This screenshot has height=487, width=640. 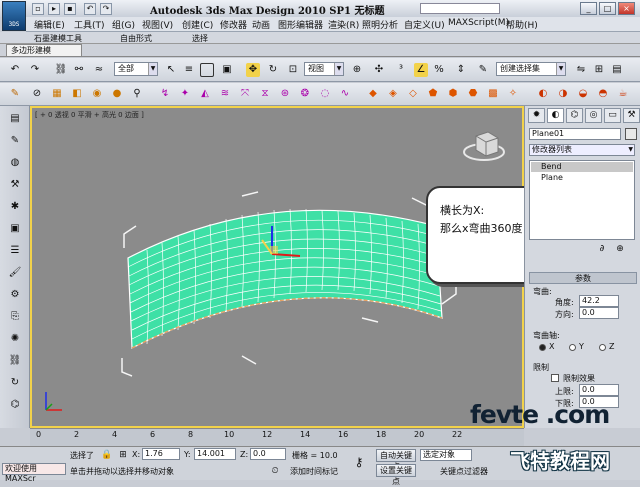 I want to click on quick-render-icon: ◓, so click(x=603, y=94).